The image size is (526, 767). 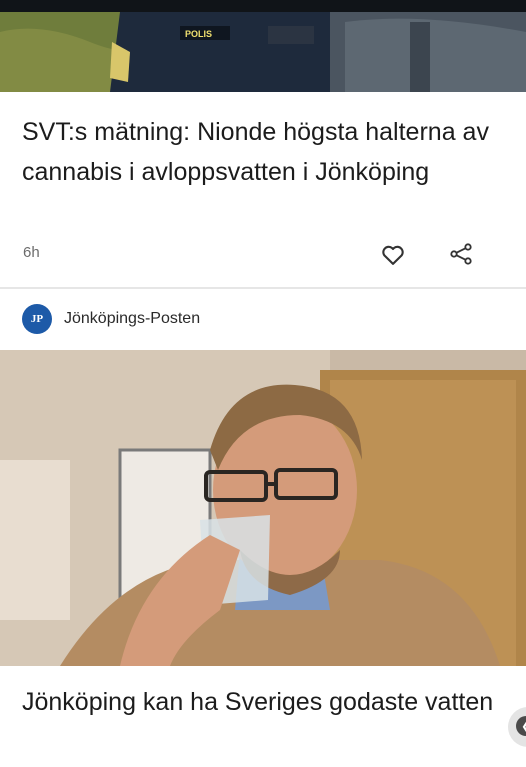 I want to click on heart-icon, so click(x=393, y=254).